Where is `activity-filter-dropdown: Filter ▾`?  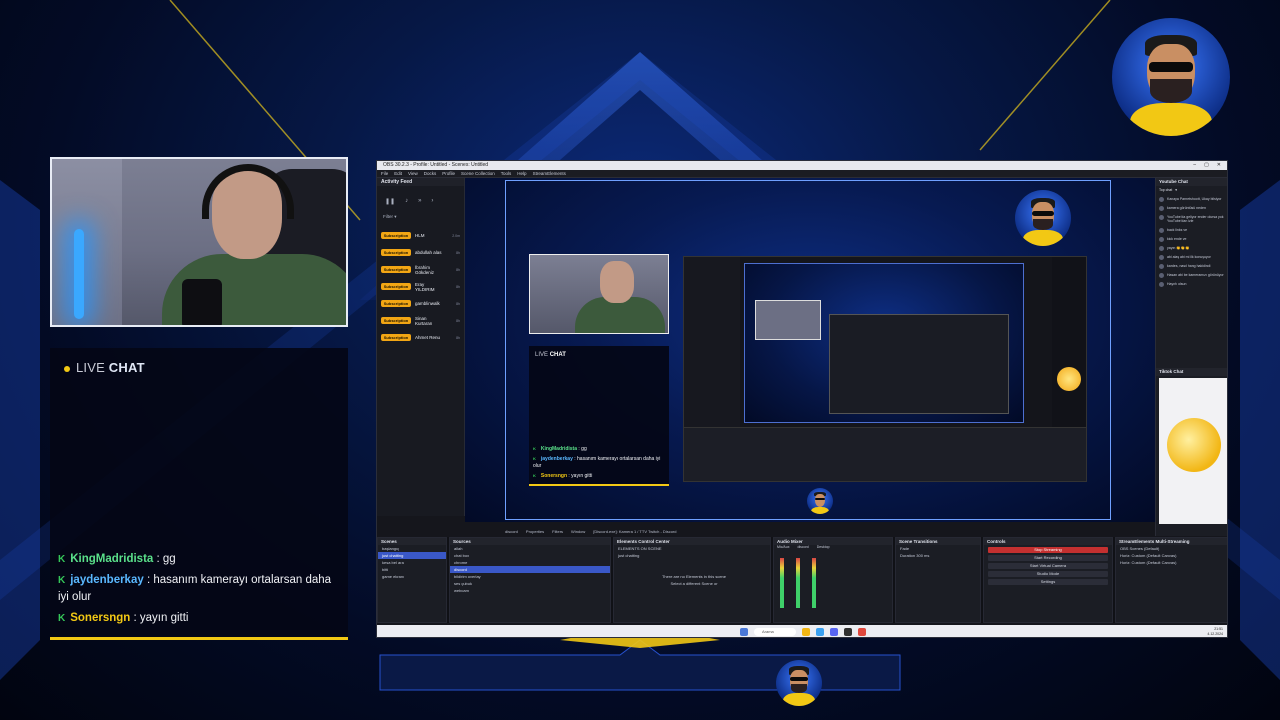
activity-filter-dropdown: Filter ▾ is located at coordinates (420, 217).